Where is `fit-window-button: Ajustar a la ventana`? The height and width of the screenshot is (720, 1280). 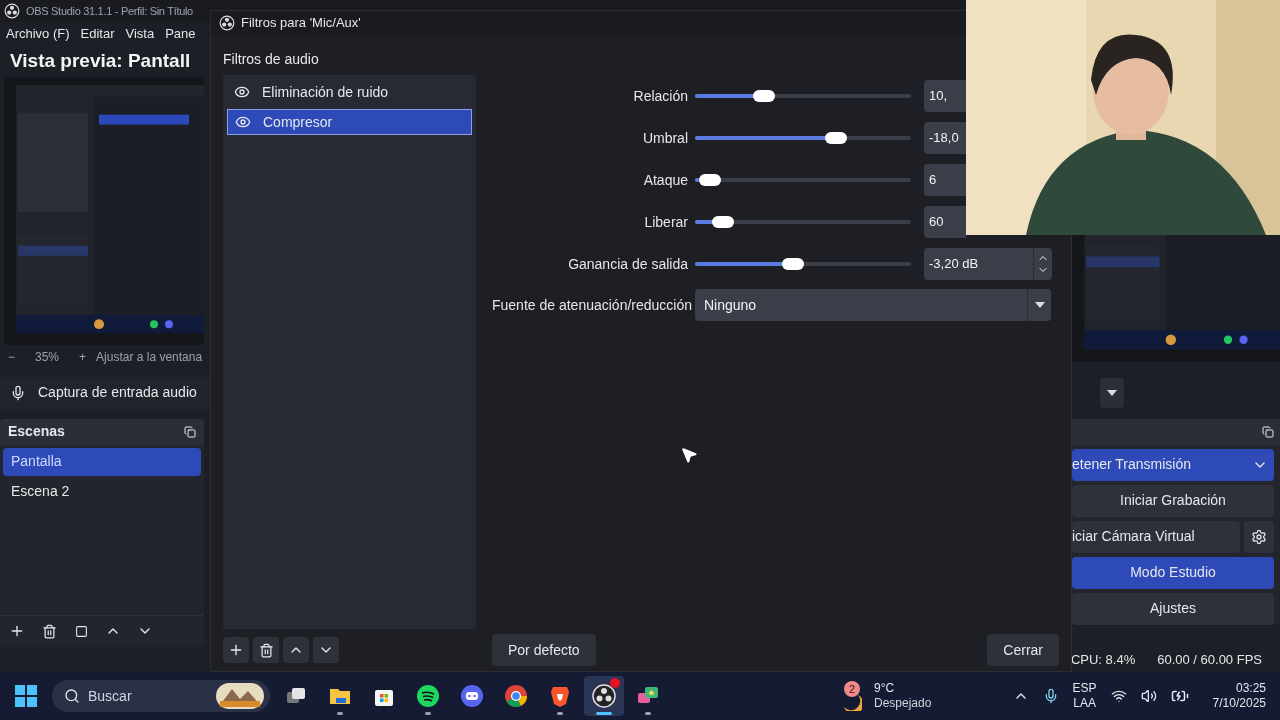
fit-window-button: Ajustar a la ventana is located at coordinates (149, 356).